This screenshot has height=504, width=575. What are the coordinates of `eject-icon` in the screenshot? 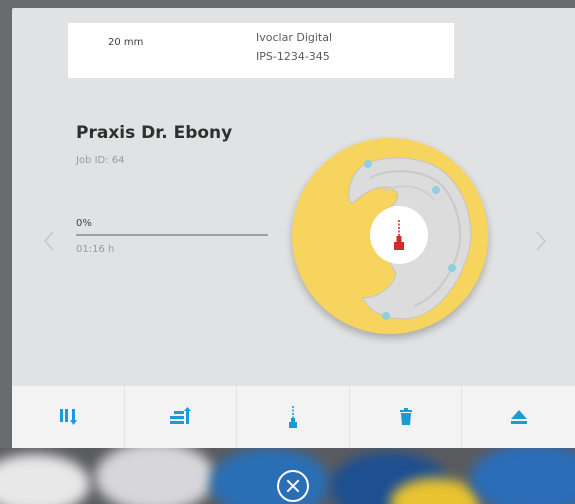 It's located at (518, 417).